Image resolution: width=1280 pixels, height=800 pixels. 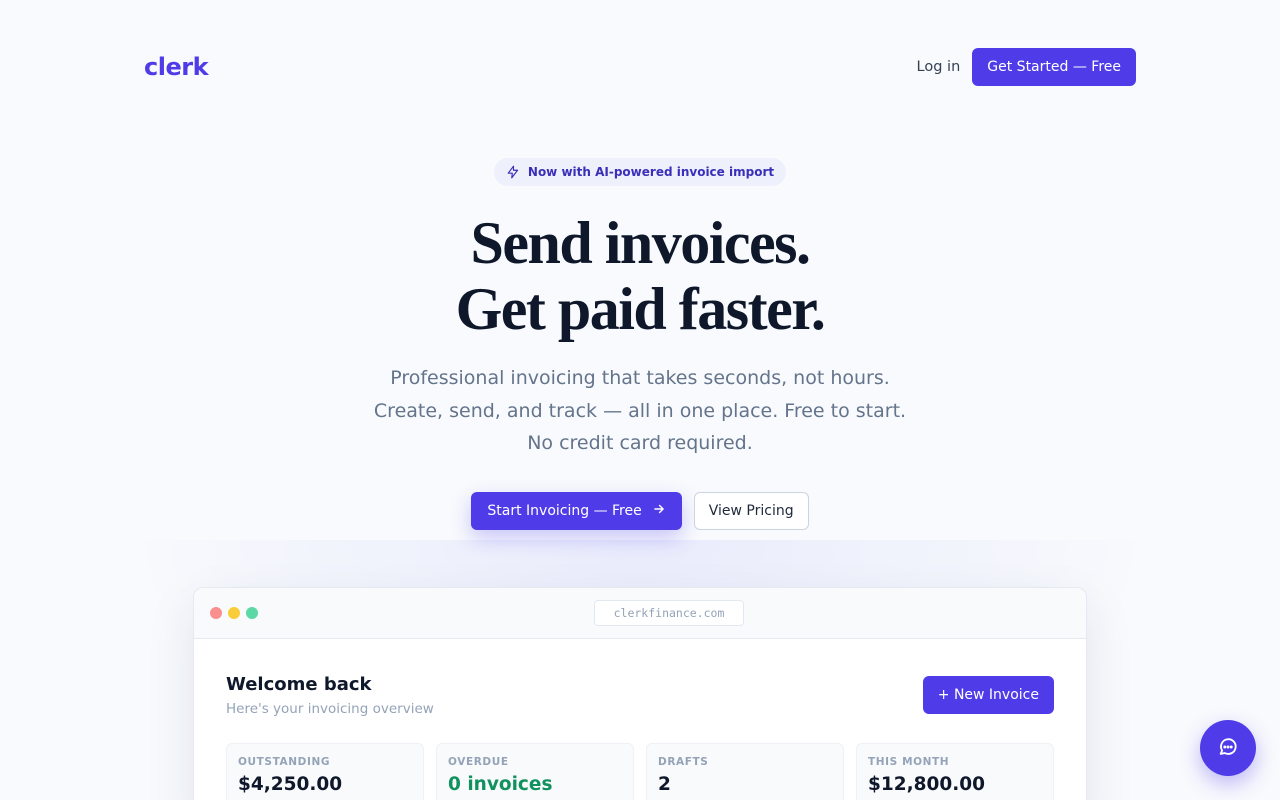 What do you see at coordinates (988, 695) in the screenshot?
I see `new-invoice-button: + New Invoice` at bounding box center [988, 695].